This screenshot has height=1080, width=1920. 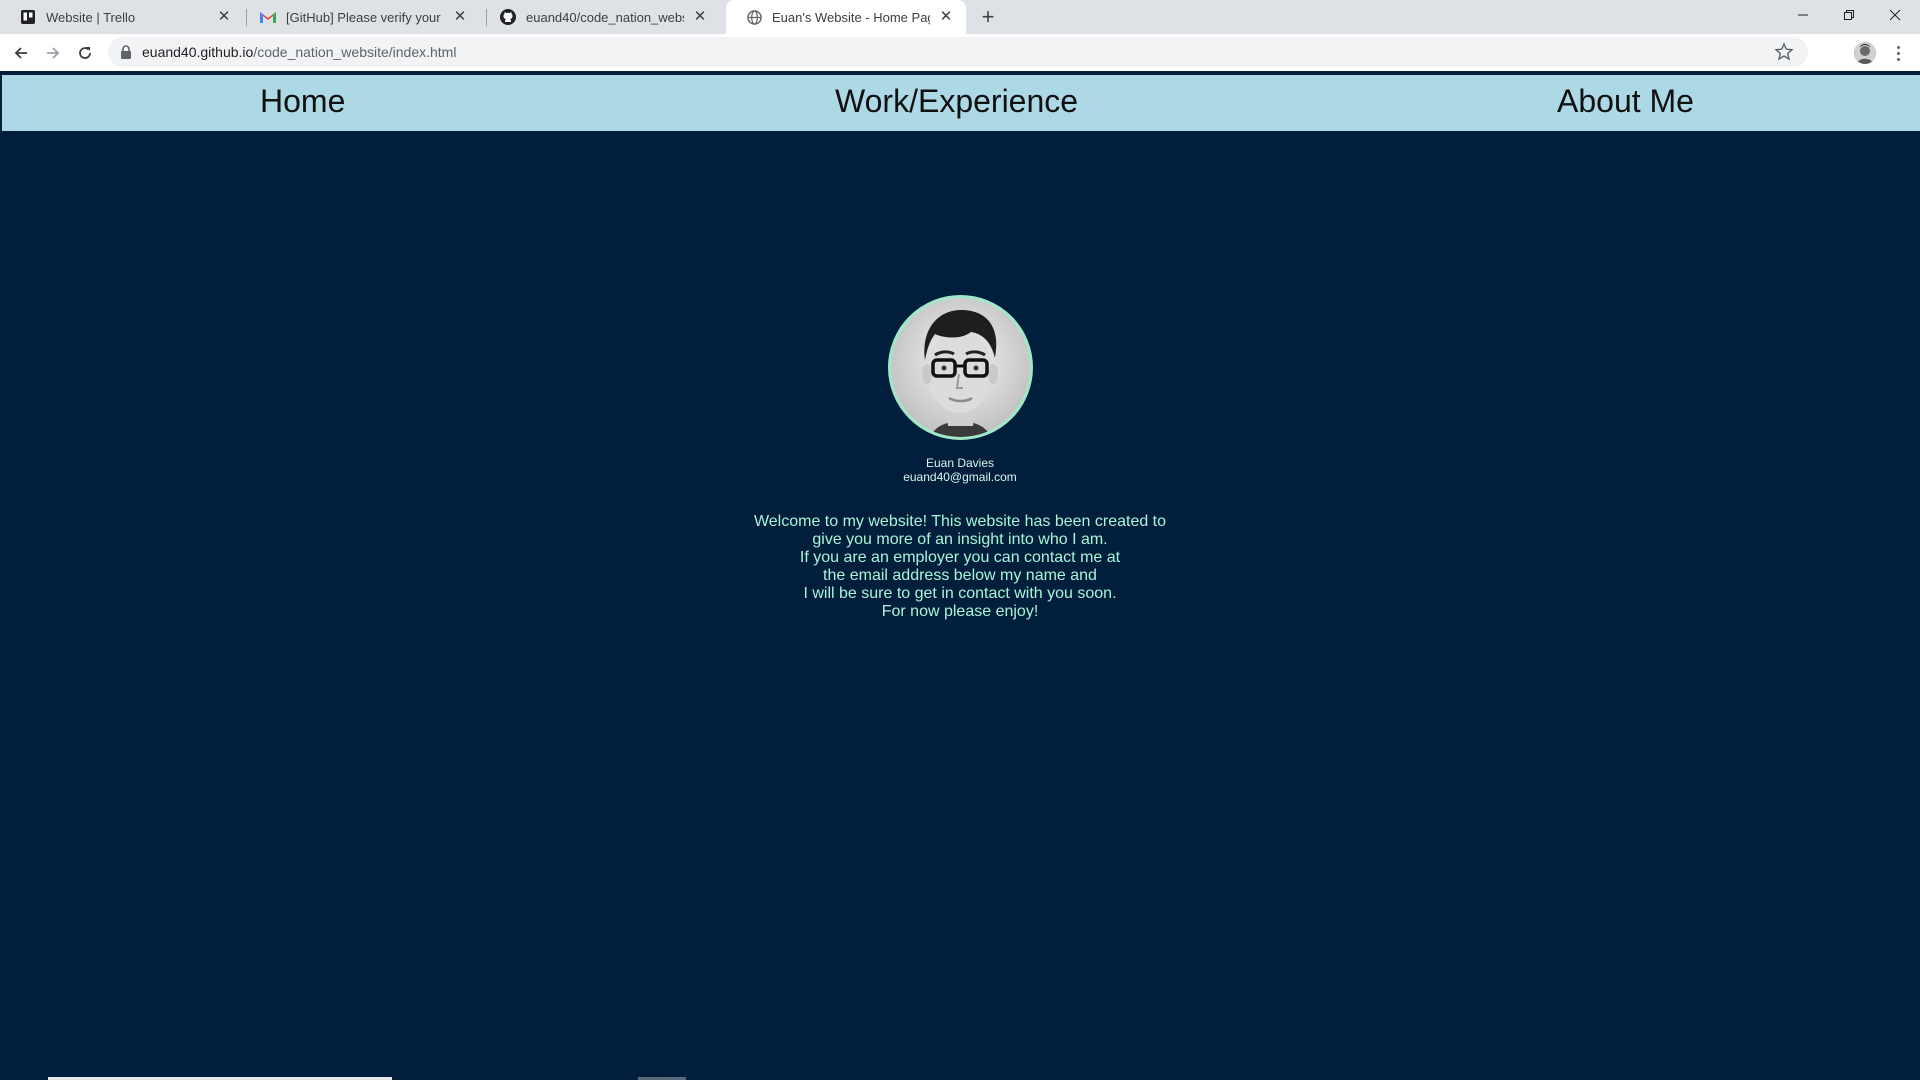 I want to click on reload-icon, so click(x=85, y=53).